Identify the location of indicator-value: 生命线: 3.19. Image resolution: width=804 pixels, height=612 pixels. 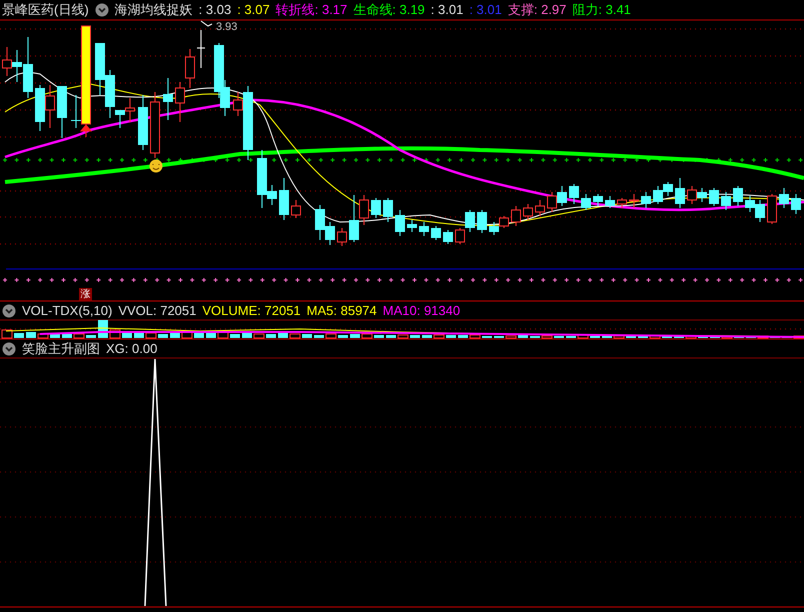
(389, 10).